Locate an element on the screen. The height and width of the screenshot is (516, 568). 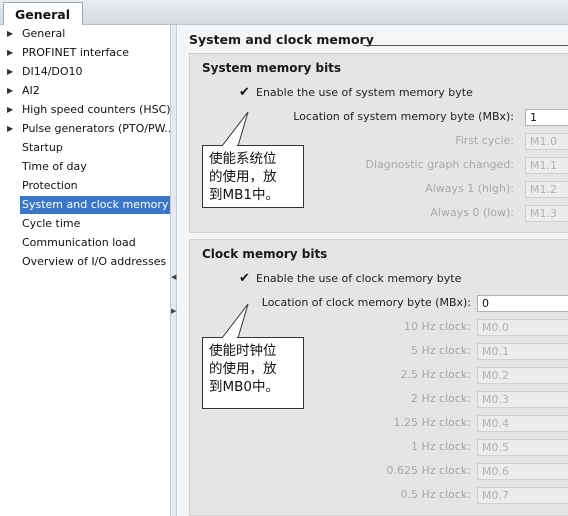
clock-memory-location-input: 0 is located at coordinates (522, 303).